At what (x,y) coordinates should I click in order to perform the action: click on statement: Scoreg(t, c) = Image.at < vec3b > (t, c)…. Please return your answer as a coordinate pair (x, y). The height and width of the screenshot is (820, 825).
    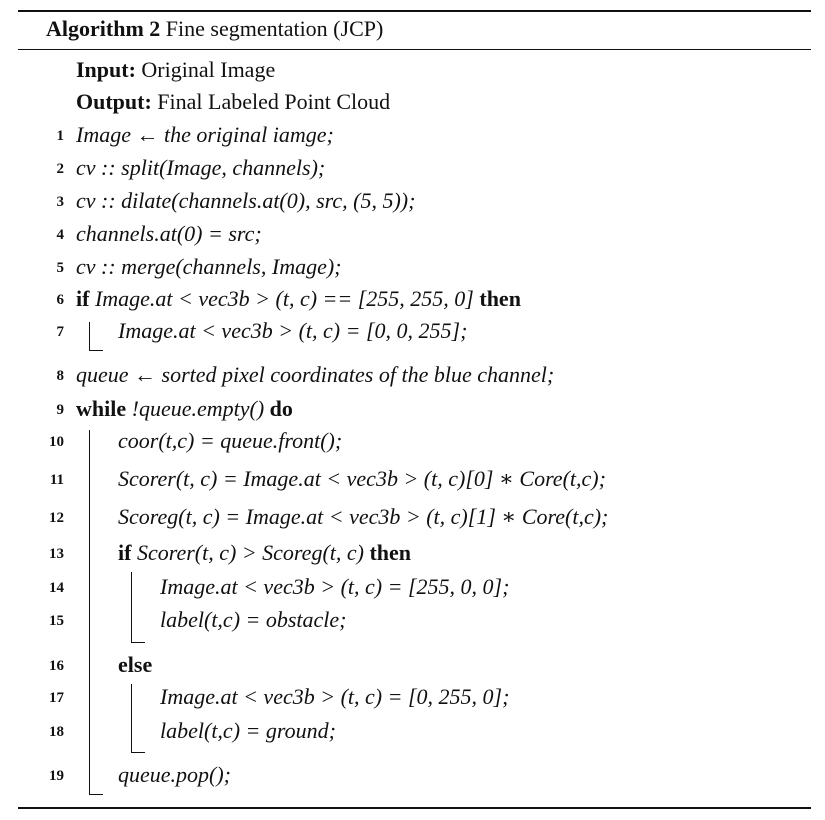
    Looking at the image, I should click on (363, 516).